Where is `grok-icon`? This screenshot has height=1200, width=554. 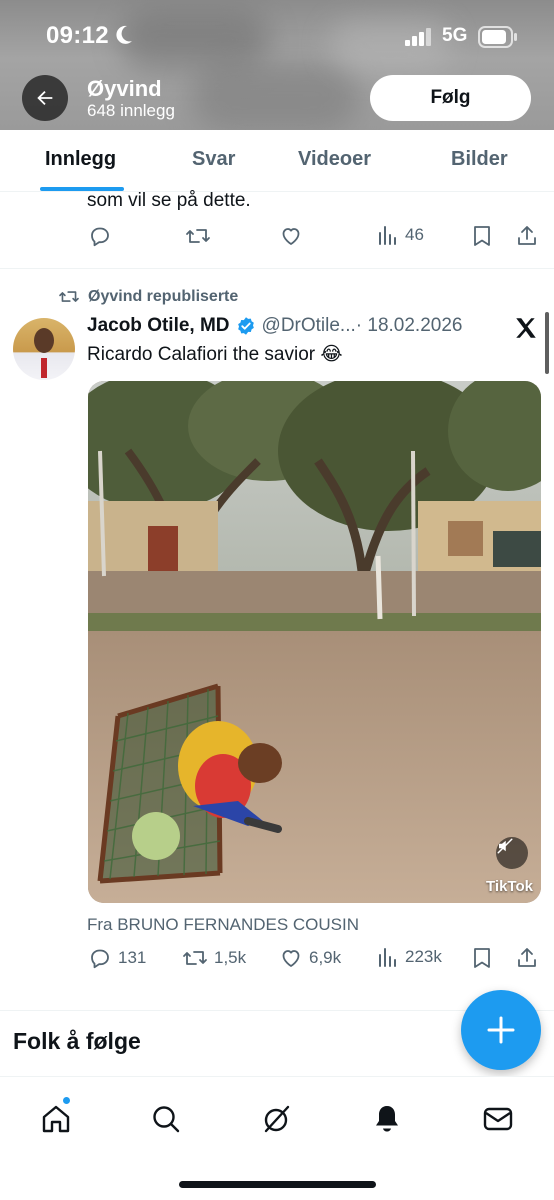 grok-icon is located at coordinates (277, 1119).